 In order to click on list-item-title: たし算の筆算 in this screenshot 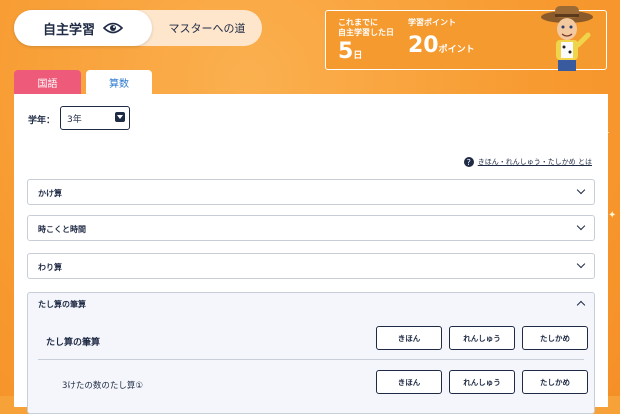, I will do `click(73, 343)`.